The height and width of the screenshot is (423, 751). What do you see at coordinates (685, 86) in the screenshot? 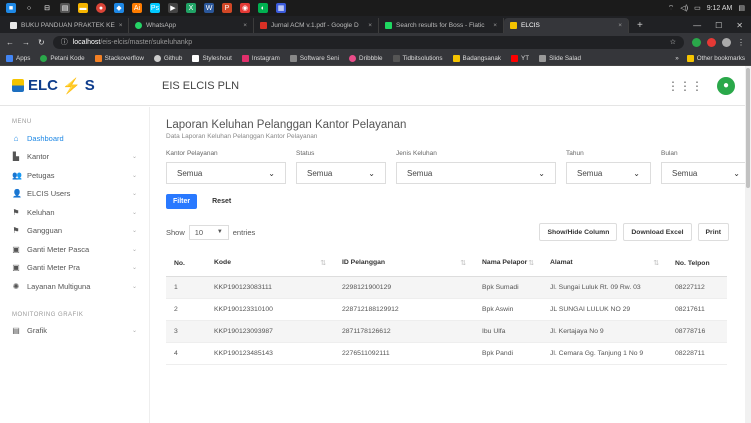
I see `apps-grid-icon: ⋮⋮⋮` at bounding box center [685, 86].